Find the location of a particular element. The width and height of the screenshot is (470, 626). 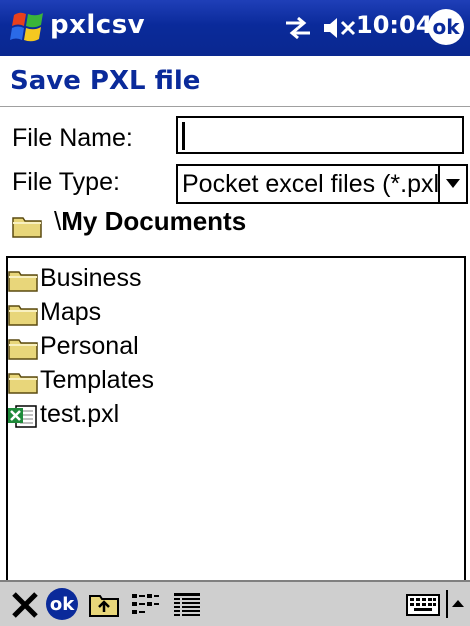

file-type-label: File Type: is located at coordinates (66, 182).